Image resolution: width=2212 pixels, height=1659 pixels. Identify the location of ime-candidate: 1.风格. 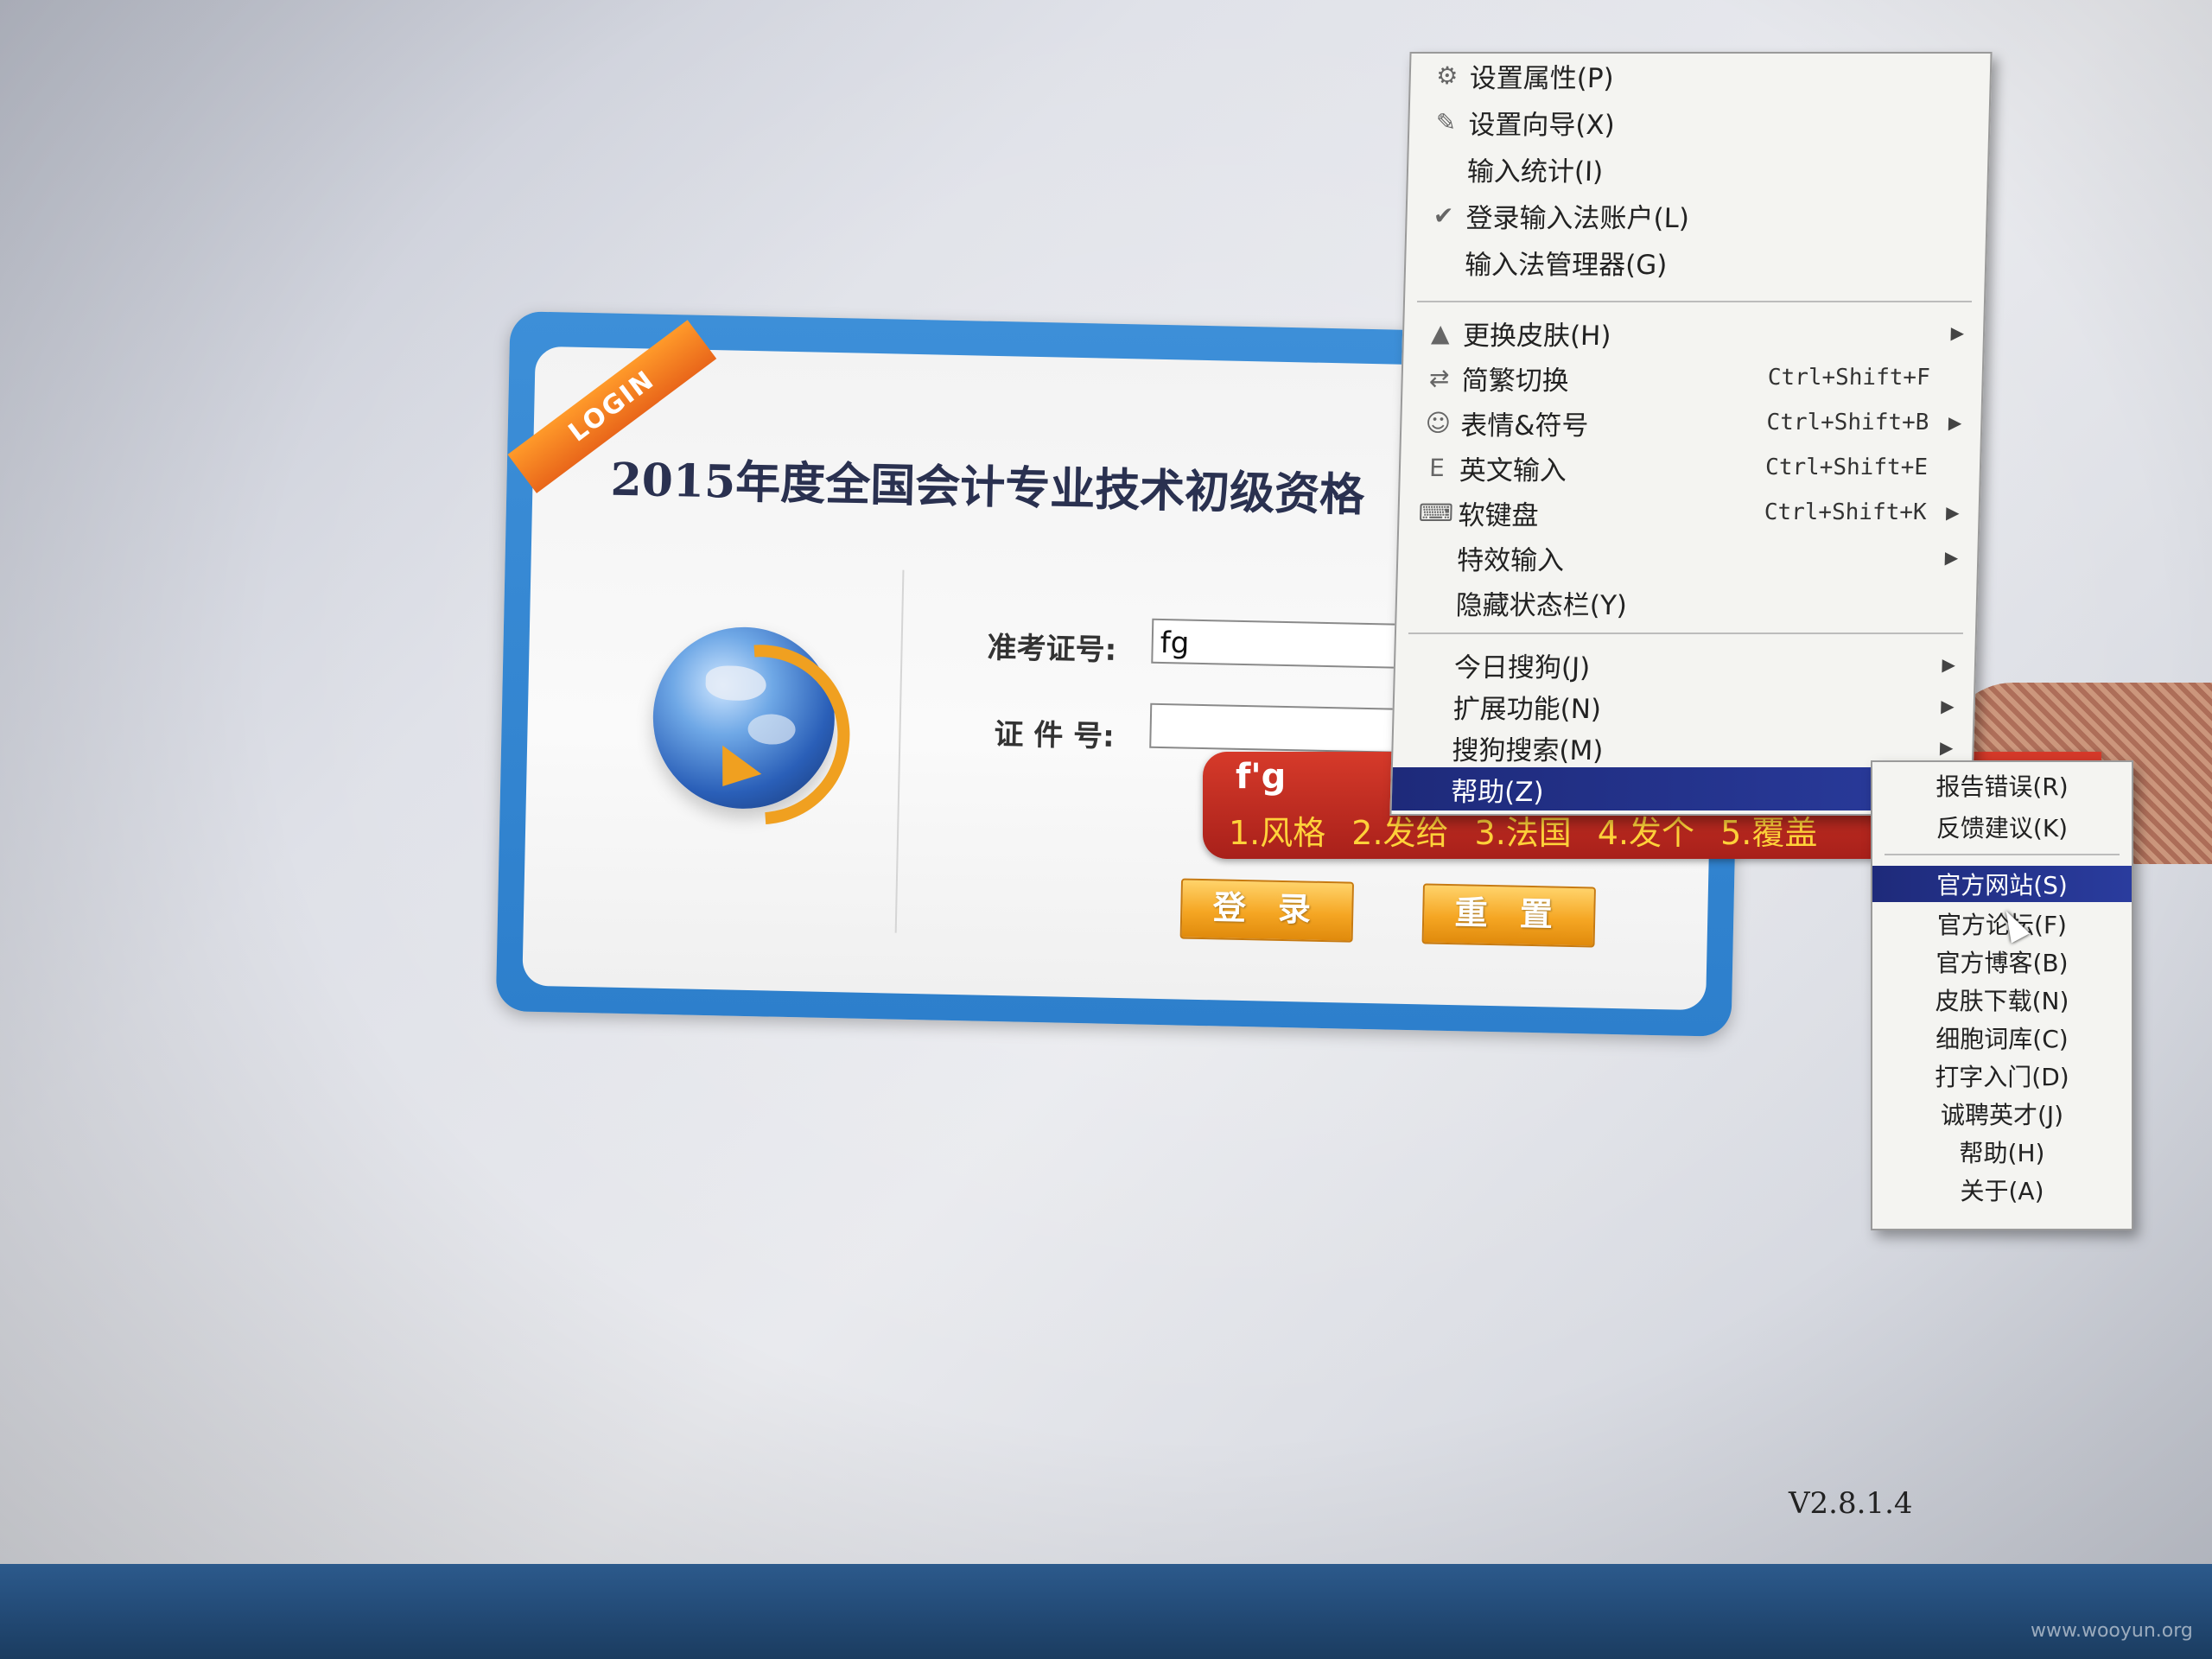
(1277, 830).